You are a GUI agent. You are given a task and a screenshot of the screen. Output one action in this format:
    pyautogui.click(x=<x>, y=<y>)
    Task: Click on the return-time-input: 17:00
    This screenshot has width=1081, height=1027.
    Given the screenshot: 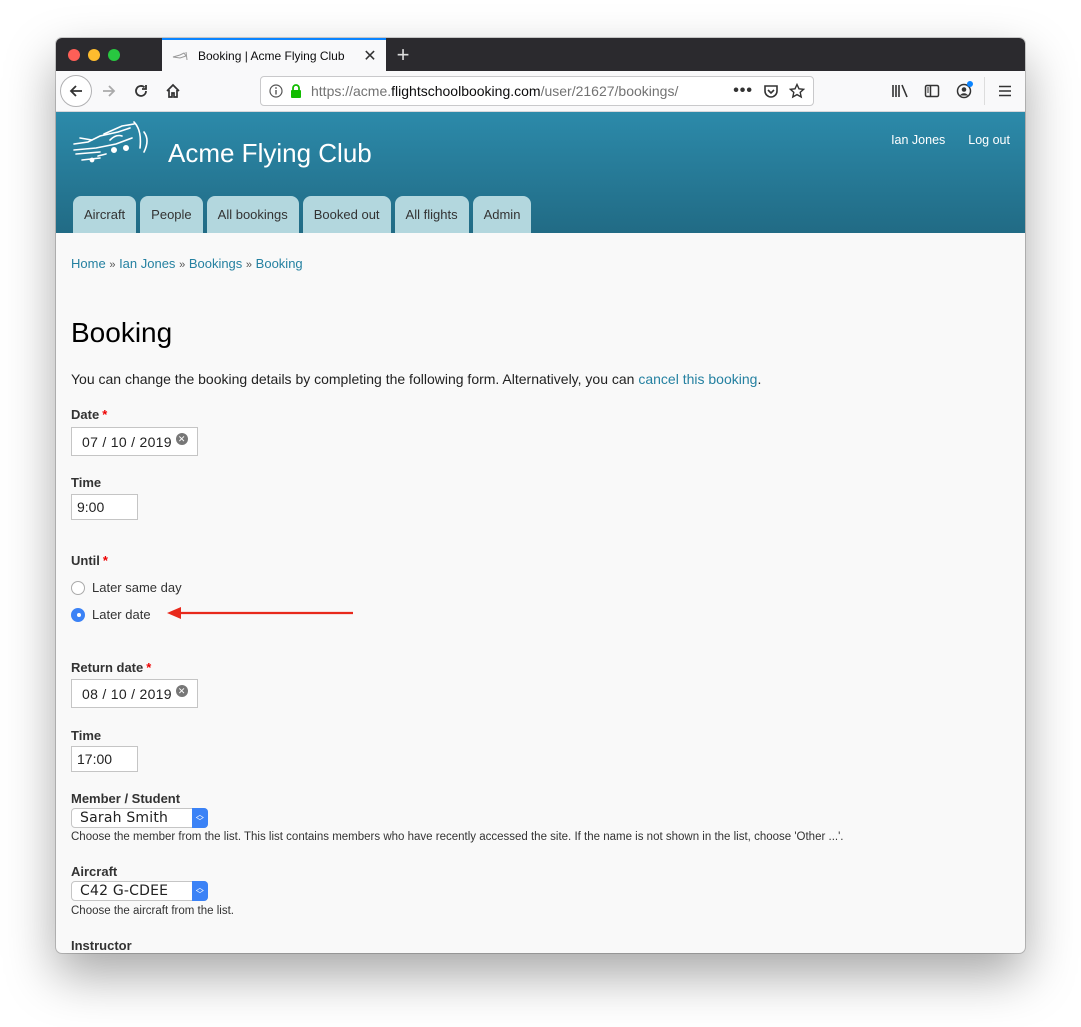 What is the action you would take?
    pyautogui.click(x=104, y=759)
    